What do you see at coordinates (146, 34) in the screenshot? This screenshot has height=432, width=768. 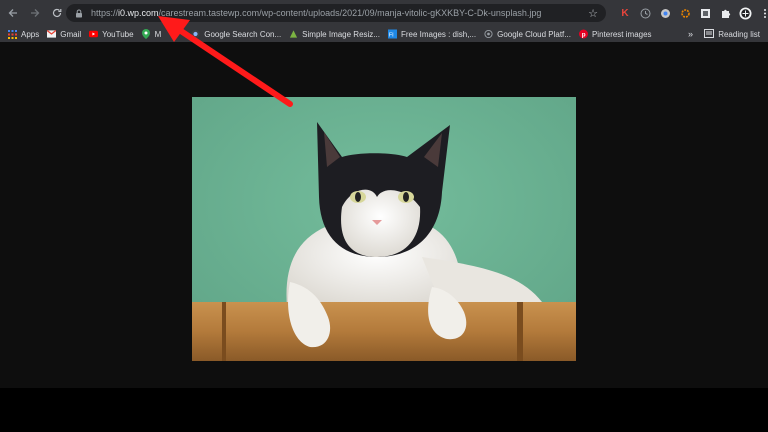 I see `maps-pin-icon` at bounding box center [146, 34].